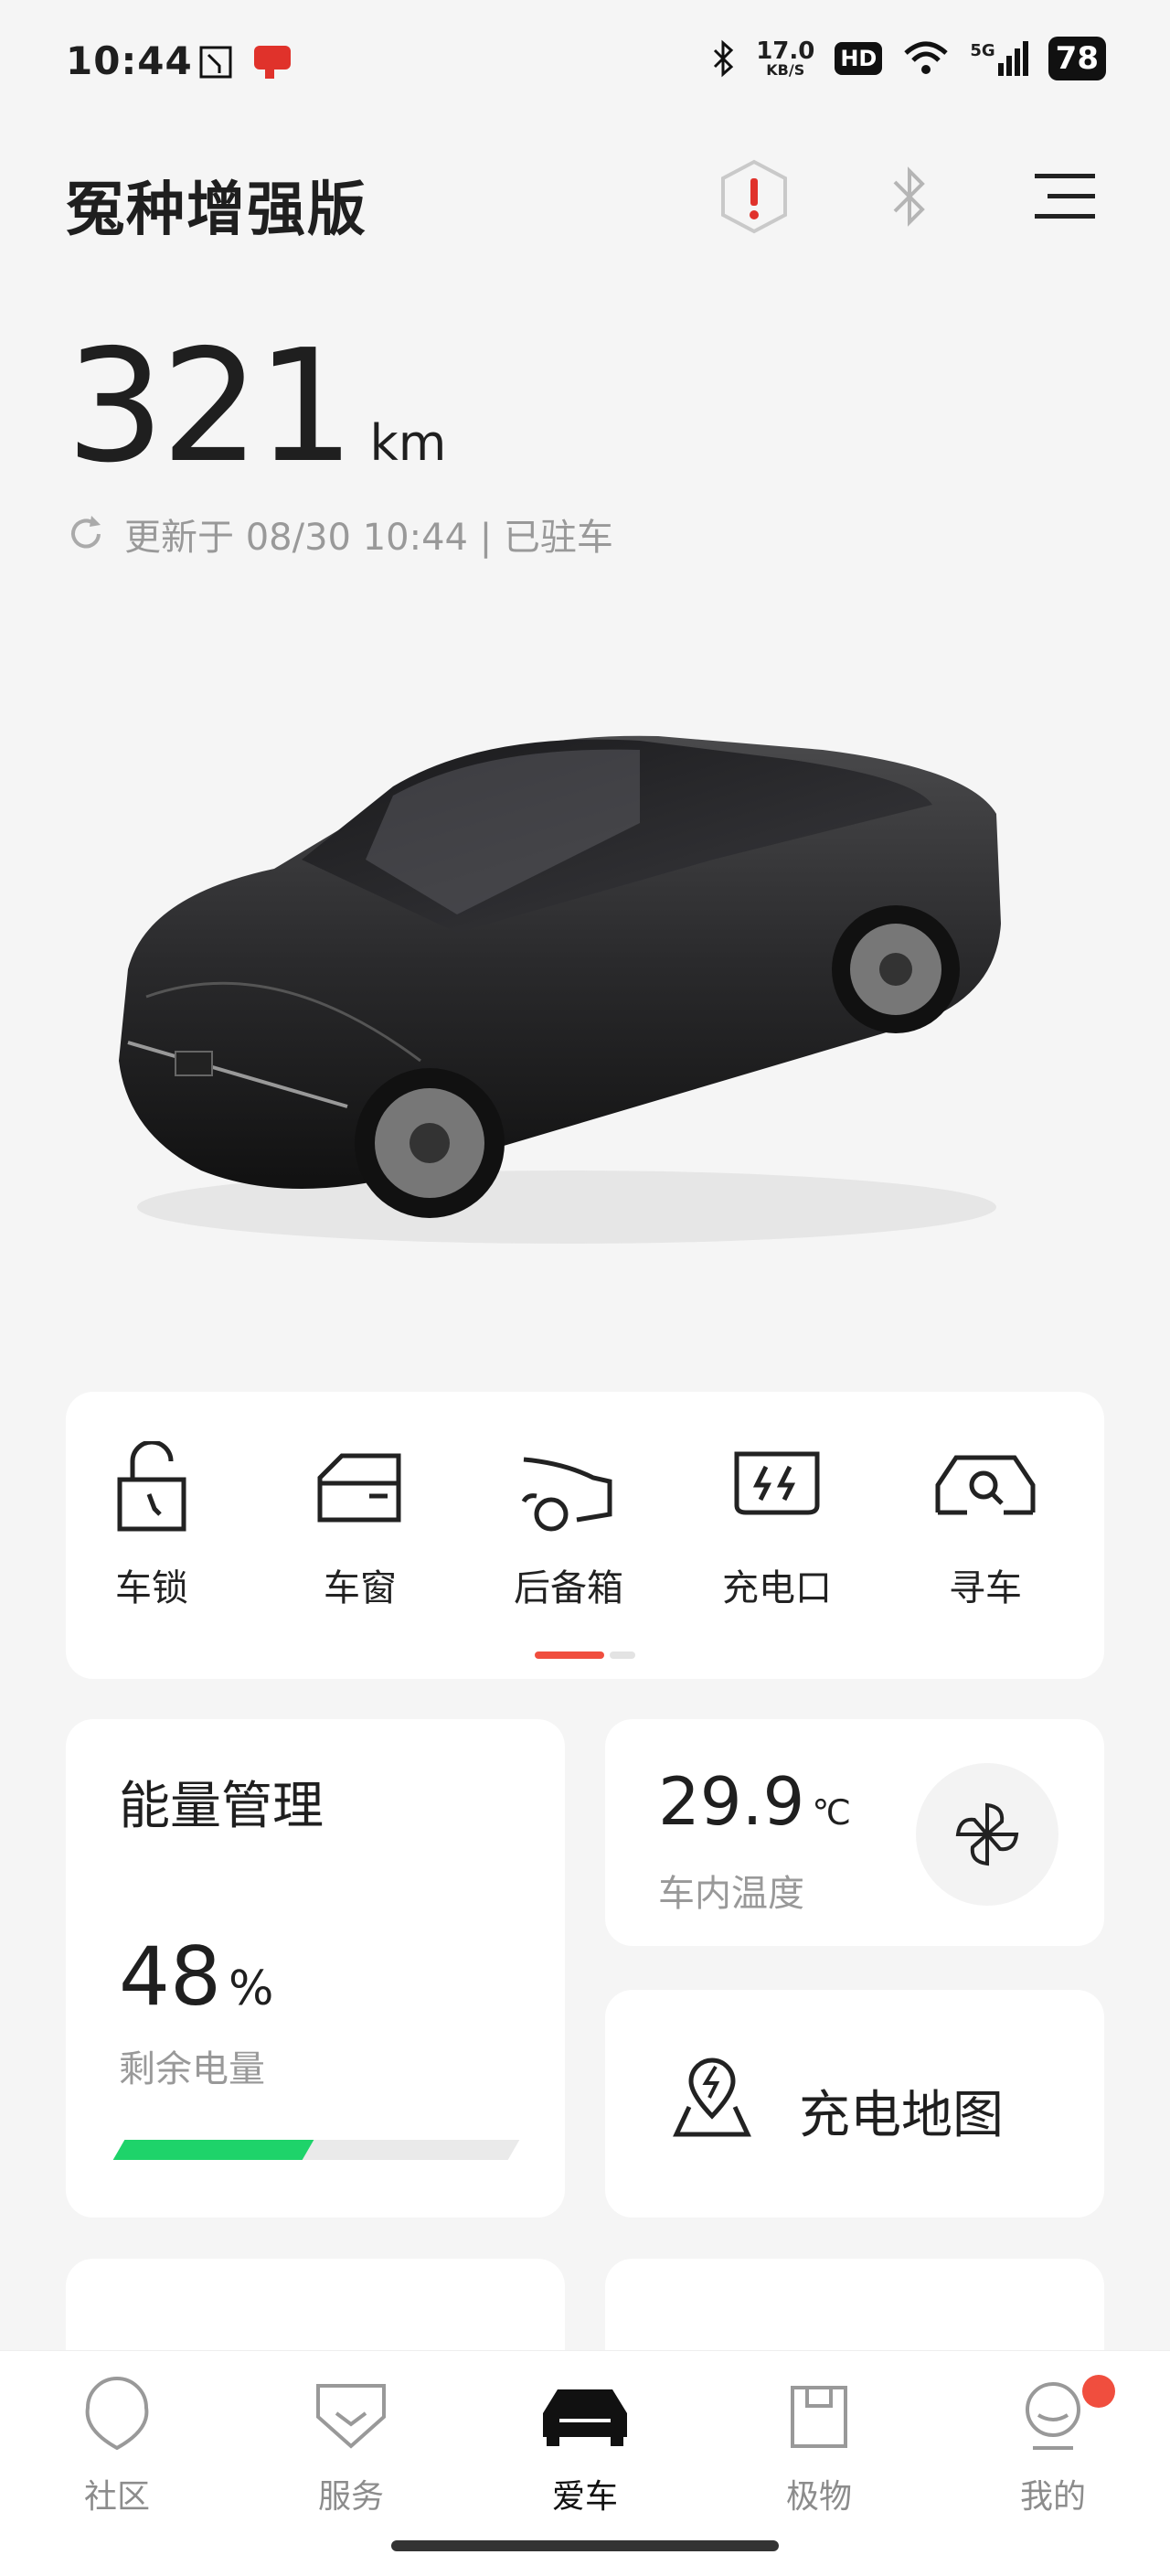  Describe the element at coordinates (351, 2497) in the screenshot. I see `tab-service-label: 服务` at that location.